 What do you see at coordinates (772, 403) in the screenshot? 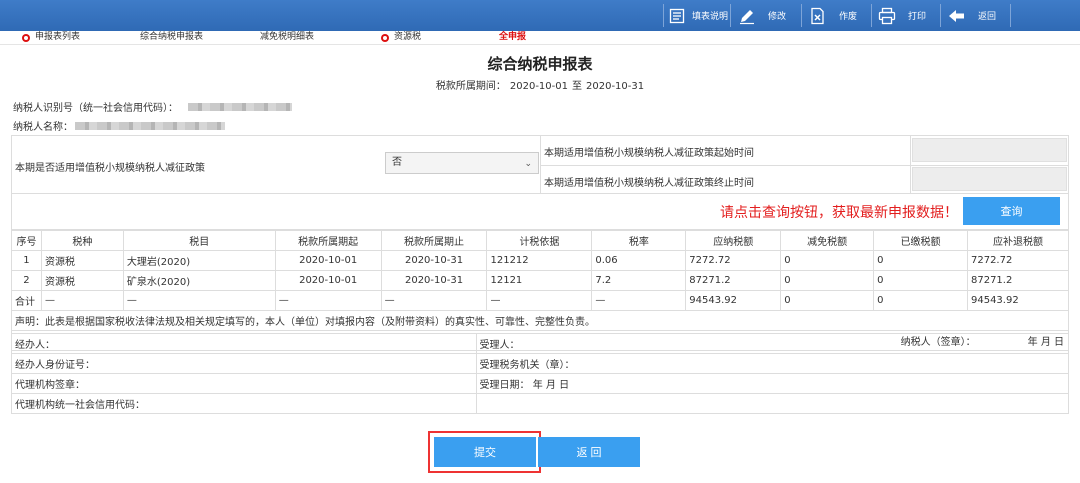
I see `empty-cell` at bounding box center [772, 403].